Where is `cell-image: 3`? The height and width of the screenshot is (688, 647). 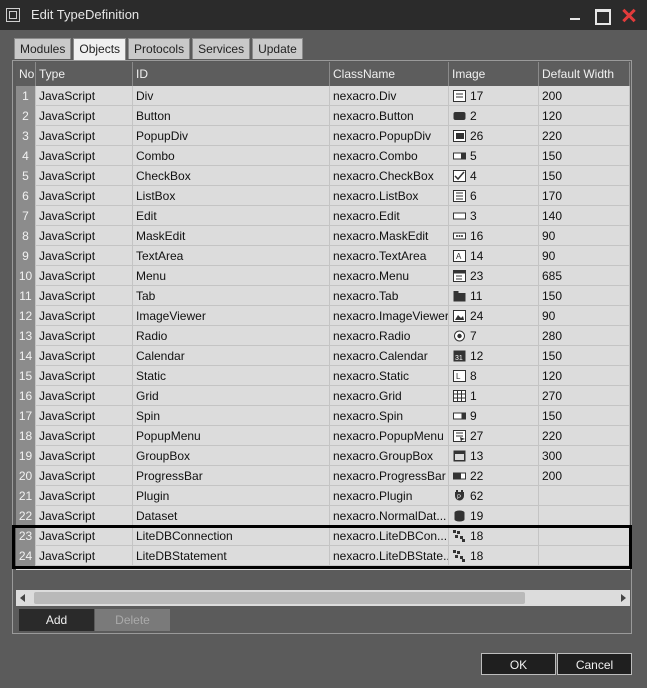 cell-image: 3 is located at coordinates (494, 216).